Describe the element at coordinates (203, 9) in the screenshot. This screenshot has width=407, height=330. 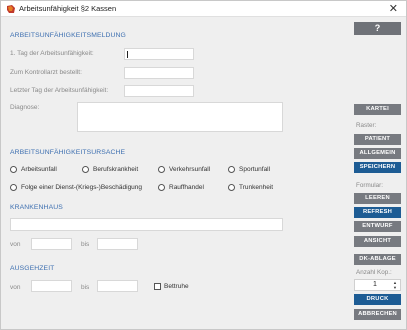
I see `title-bar: Arbeitsunfähigkeit §2 Kassen ✕` at that location.